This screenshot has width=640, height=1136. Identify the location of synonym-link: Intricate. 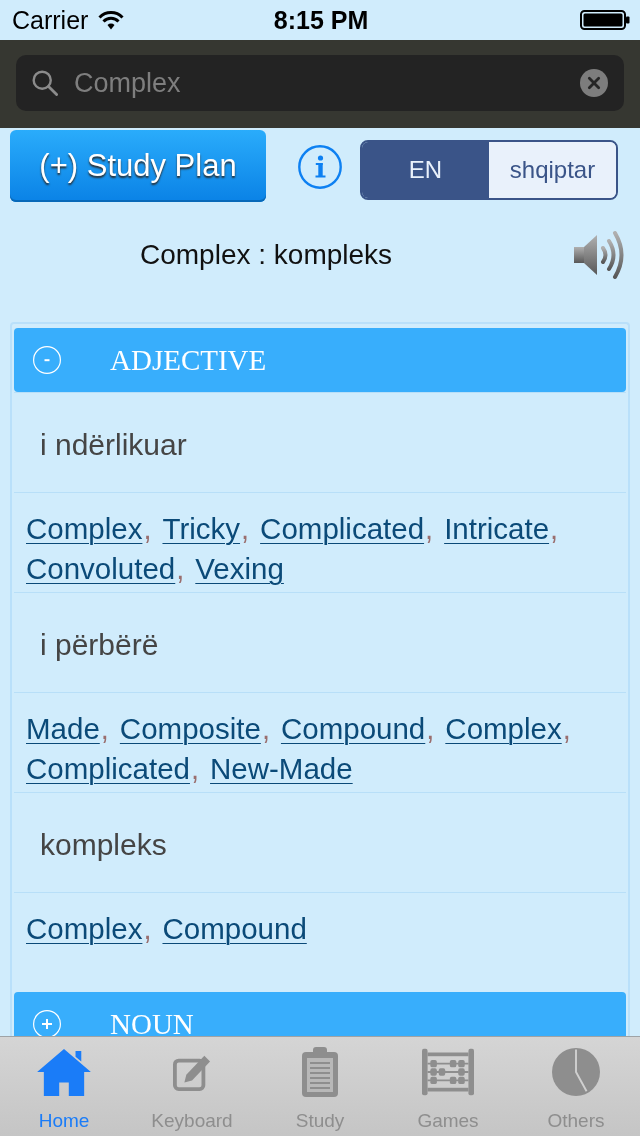
(497, 529).